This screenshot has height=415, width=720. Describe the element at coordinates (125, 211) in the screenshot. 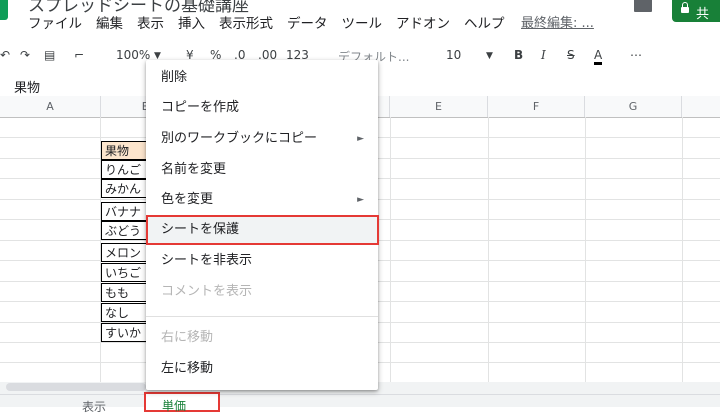

I see `table-row: バナナ` at that location.